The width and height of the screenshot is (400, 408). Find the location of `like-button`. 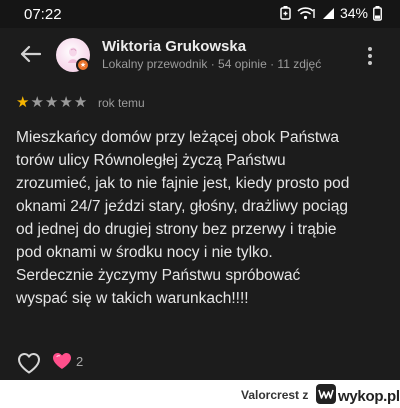

like-button is located at coordinates (29, 363).